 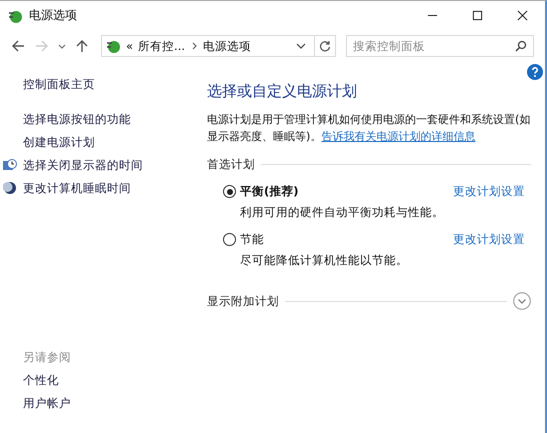 I want to click on sidebar-link: 选择电源按钮的功能, so click(x=77, y=119).